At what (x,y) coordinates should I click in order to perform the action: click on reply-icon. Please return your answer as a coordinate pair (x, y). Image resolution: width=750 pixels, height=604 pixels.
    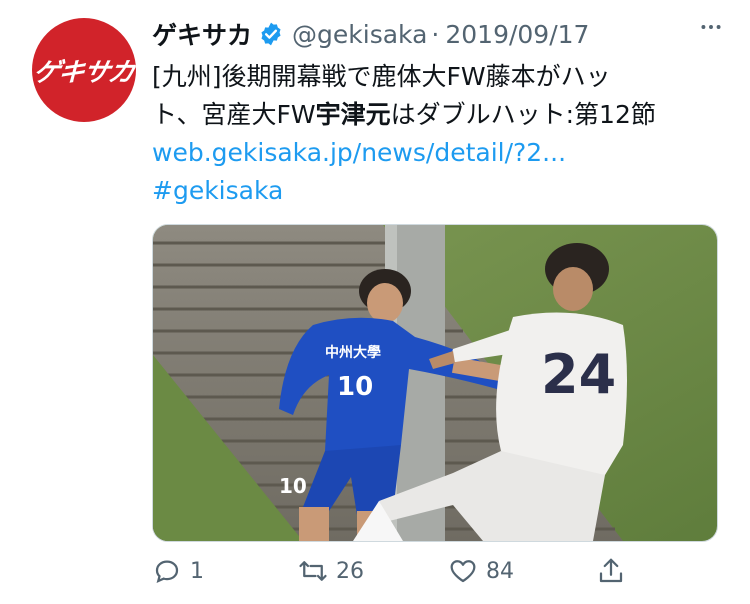
    Looking at the image, I should click on (167, 571).